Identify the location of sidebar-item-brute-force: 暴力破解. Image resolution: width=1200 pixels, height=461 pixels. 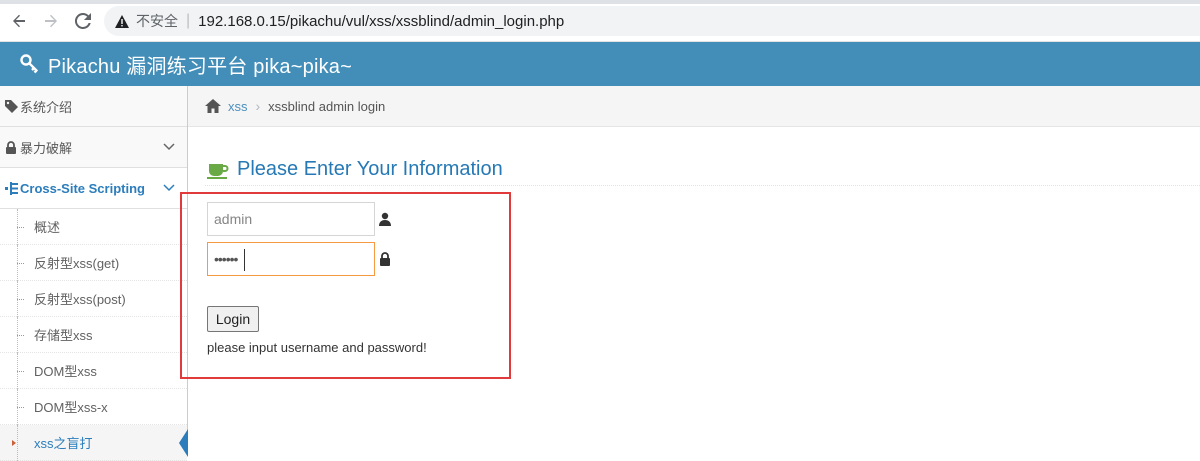
(93, 147).